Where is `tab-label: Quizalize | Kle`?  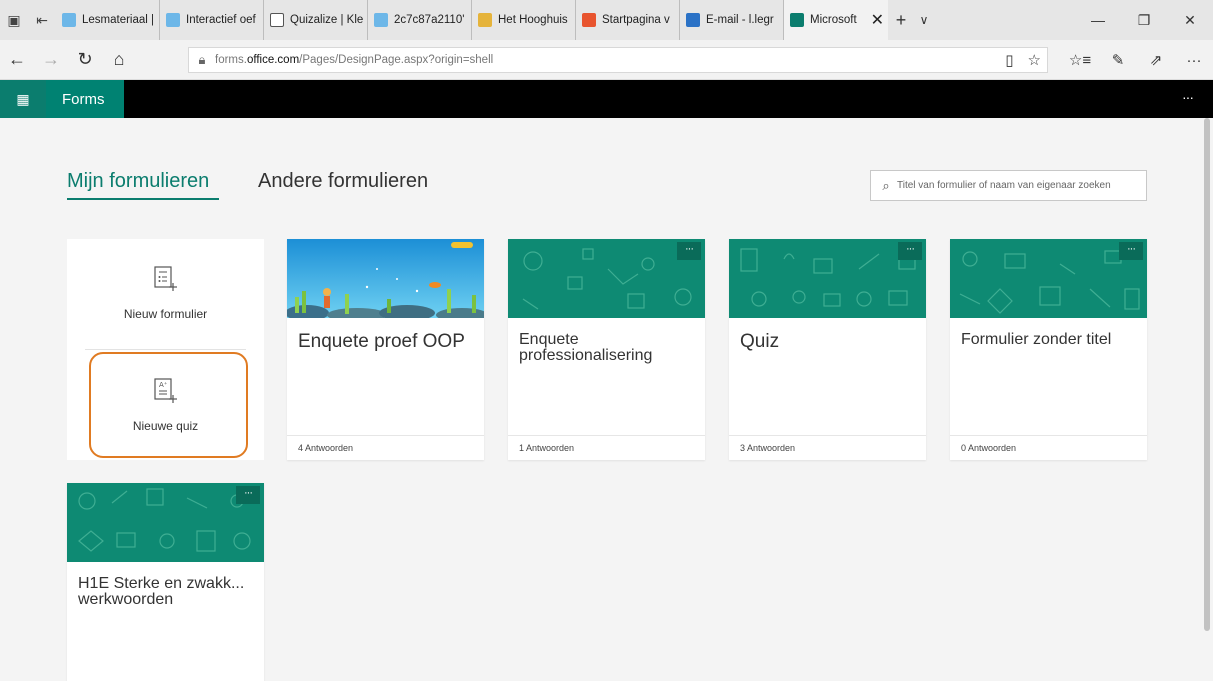
tab-label: Quizalize | Kle is located at coordinates (327, 20).